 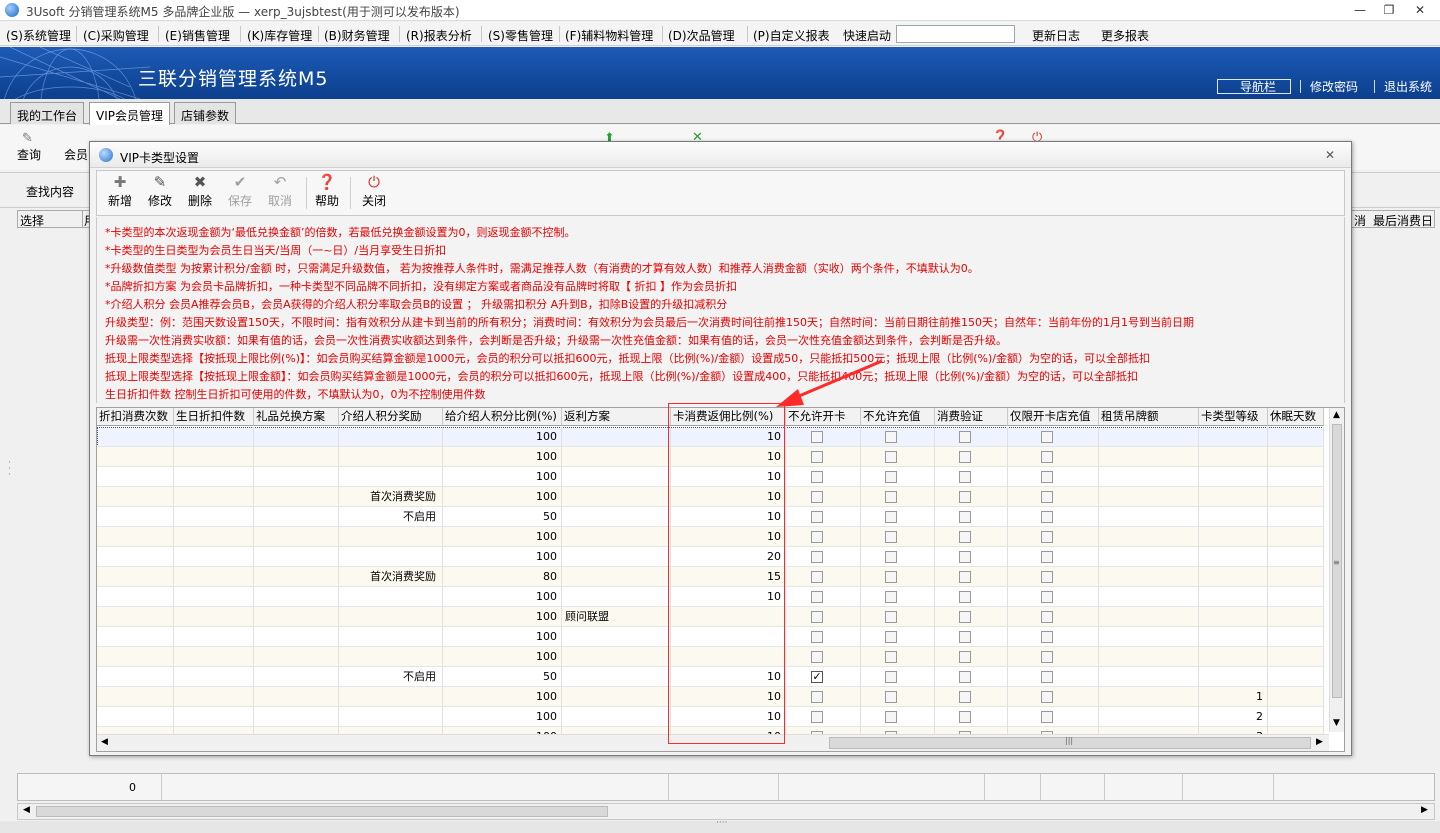 What do you see at coordinates (391, 497) in the screenshot?
I see `intro-reward-cell: 首次消费奖励` at bounding box center [391, 497].